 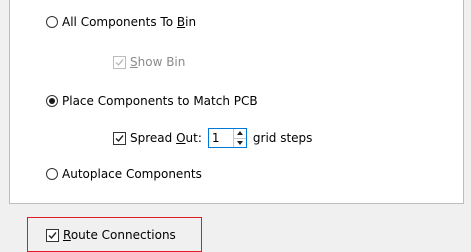 I want to click on spin-down-button, so click(x=239, y=142).